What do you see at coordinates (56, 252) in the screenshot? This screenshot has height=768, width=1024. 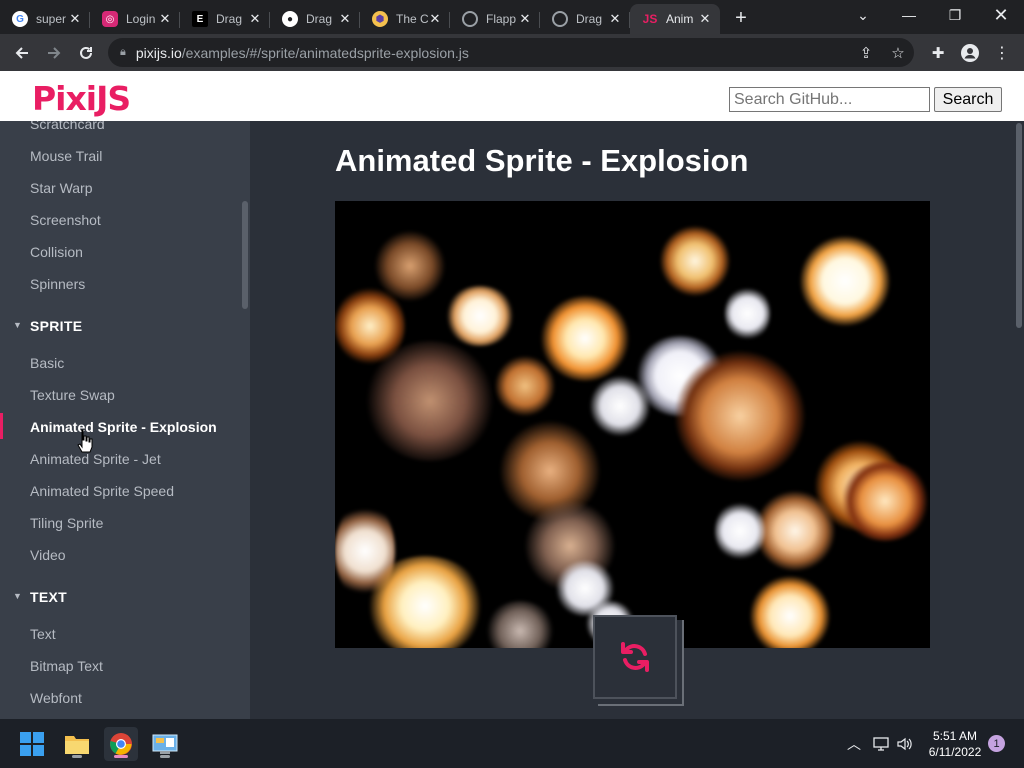 I see `sidebar-item-collision: Collision` at bounding box center [56, 252].